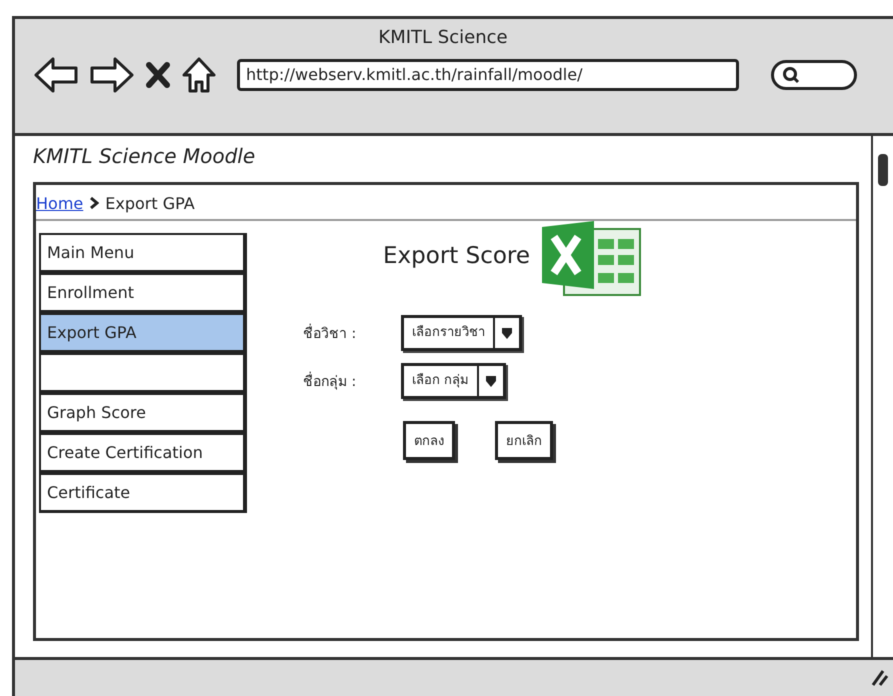 This screenshot has width=893, height=696. I want to click on menu-item: Certificate, so click(143, 493).